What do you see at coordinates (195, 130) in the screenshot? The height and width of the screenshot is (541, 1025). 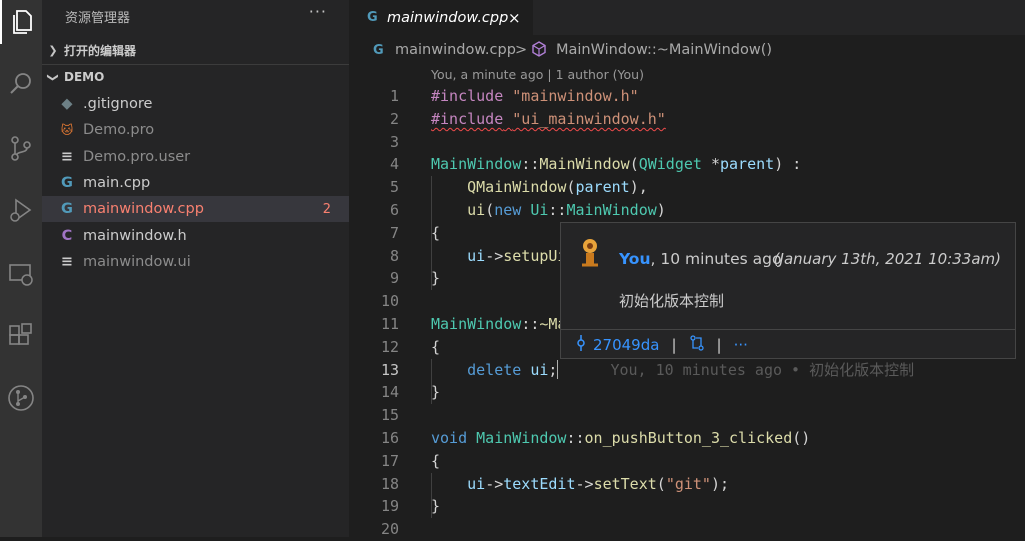 I see `file-item: 🐱 Demo.pro` at bounding box center [195, 130].